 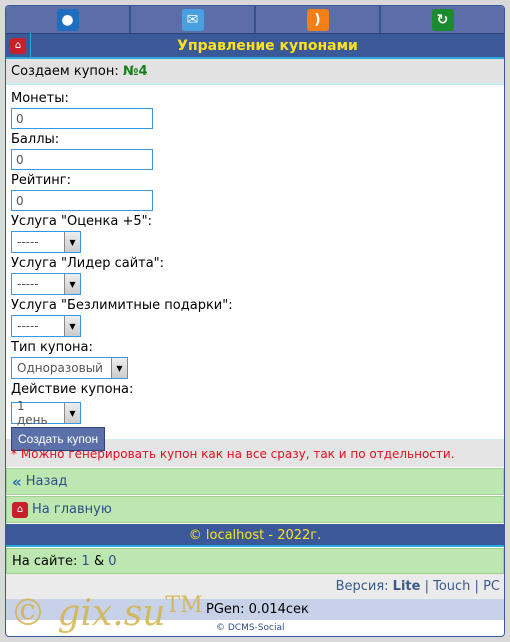 I want to click on home-button: ⌂, so click(x=18, y=45).